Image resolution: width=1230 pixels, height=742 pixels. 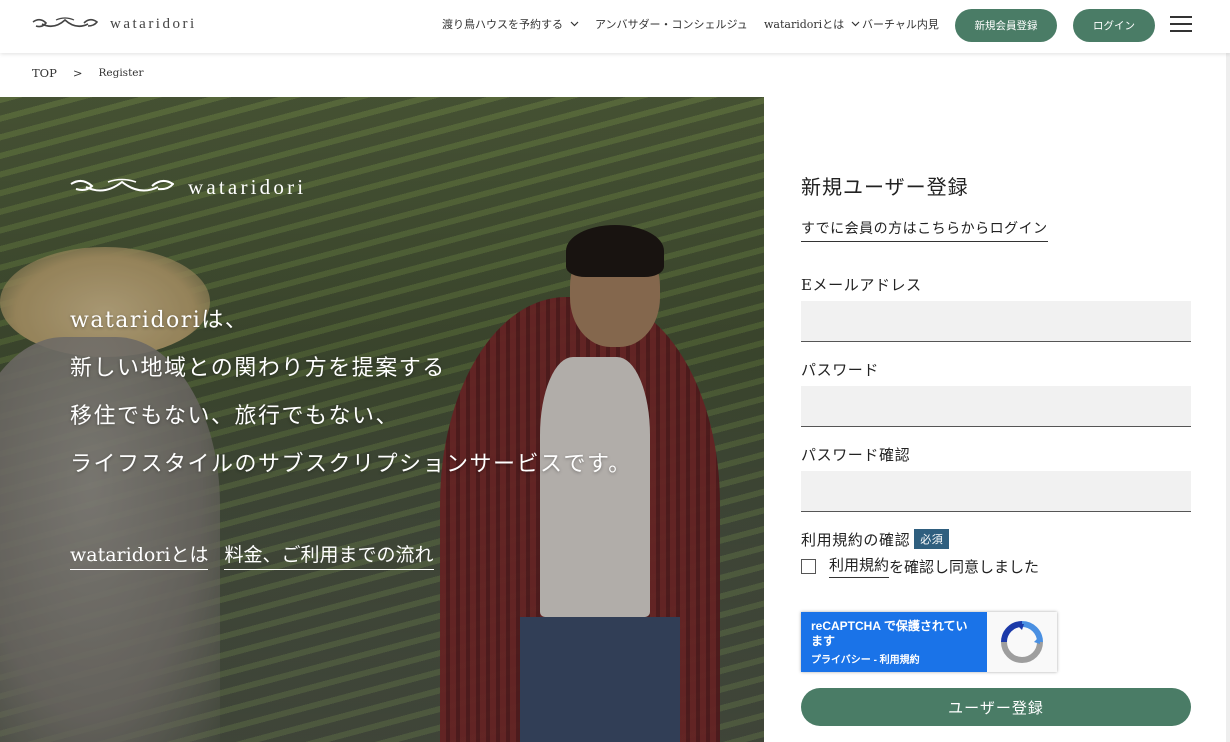 I want to click on hero-logo: wataridori, so click(x=188, y=187).